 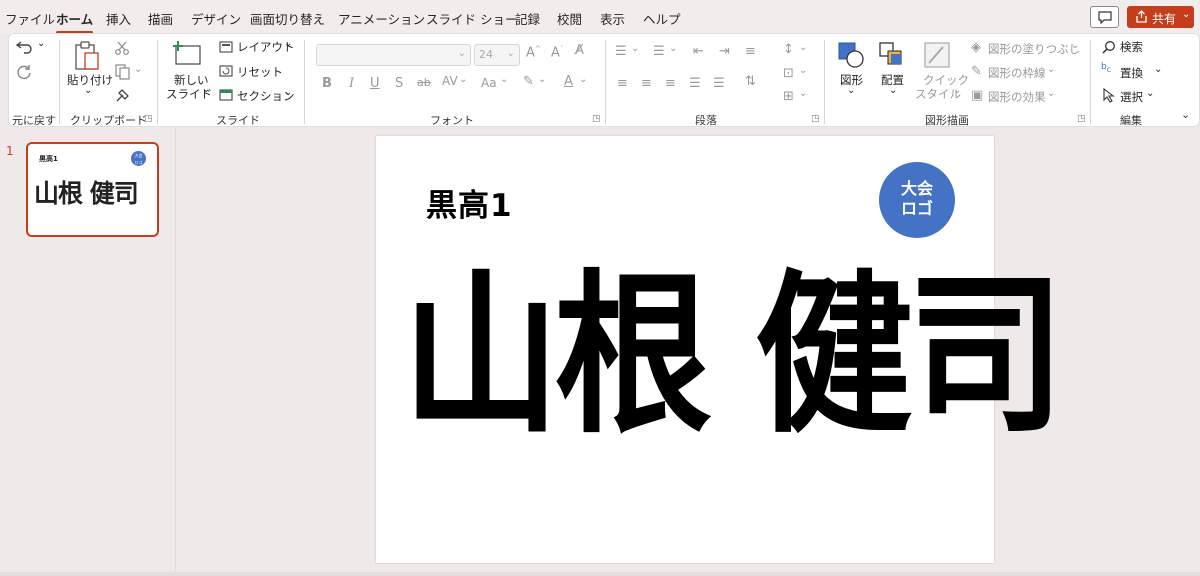 I want to click on bullets-icon: ☰, so click(x=621, y=51).